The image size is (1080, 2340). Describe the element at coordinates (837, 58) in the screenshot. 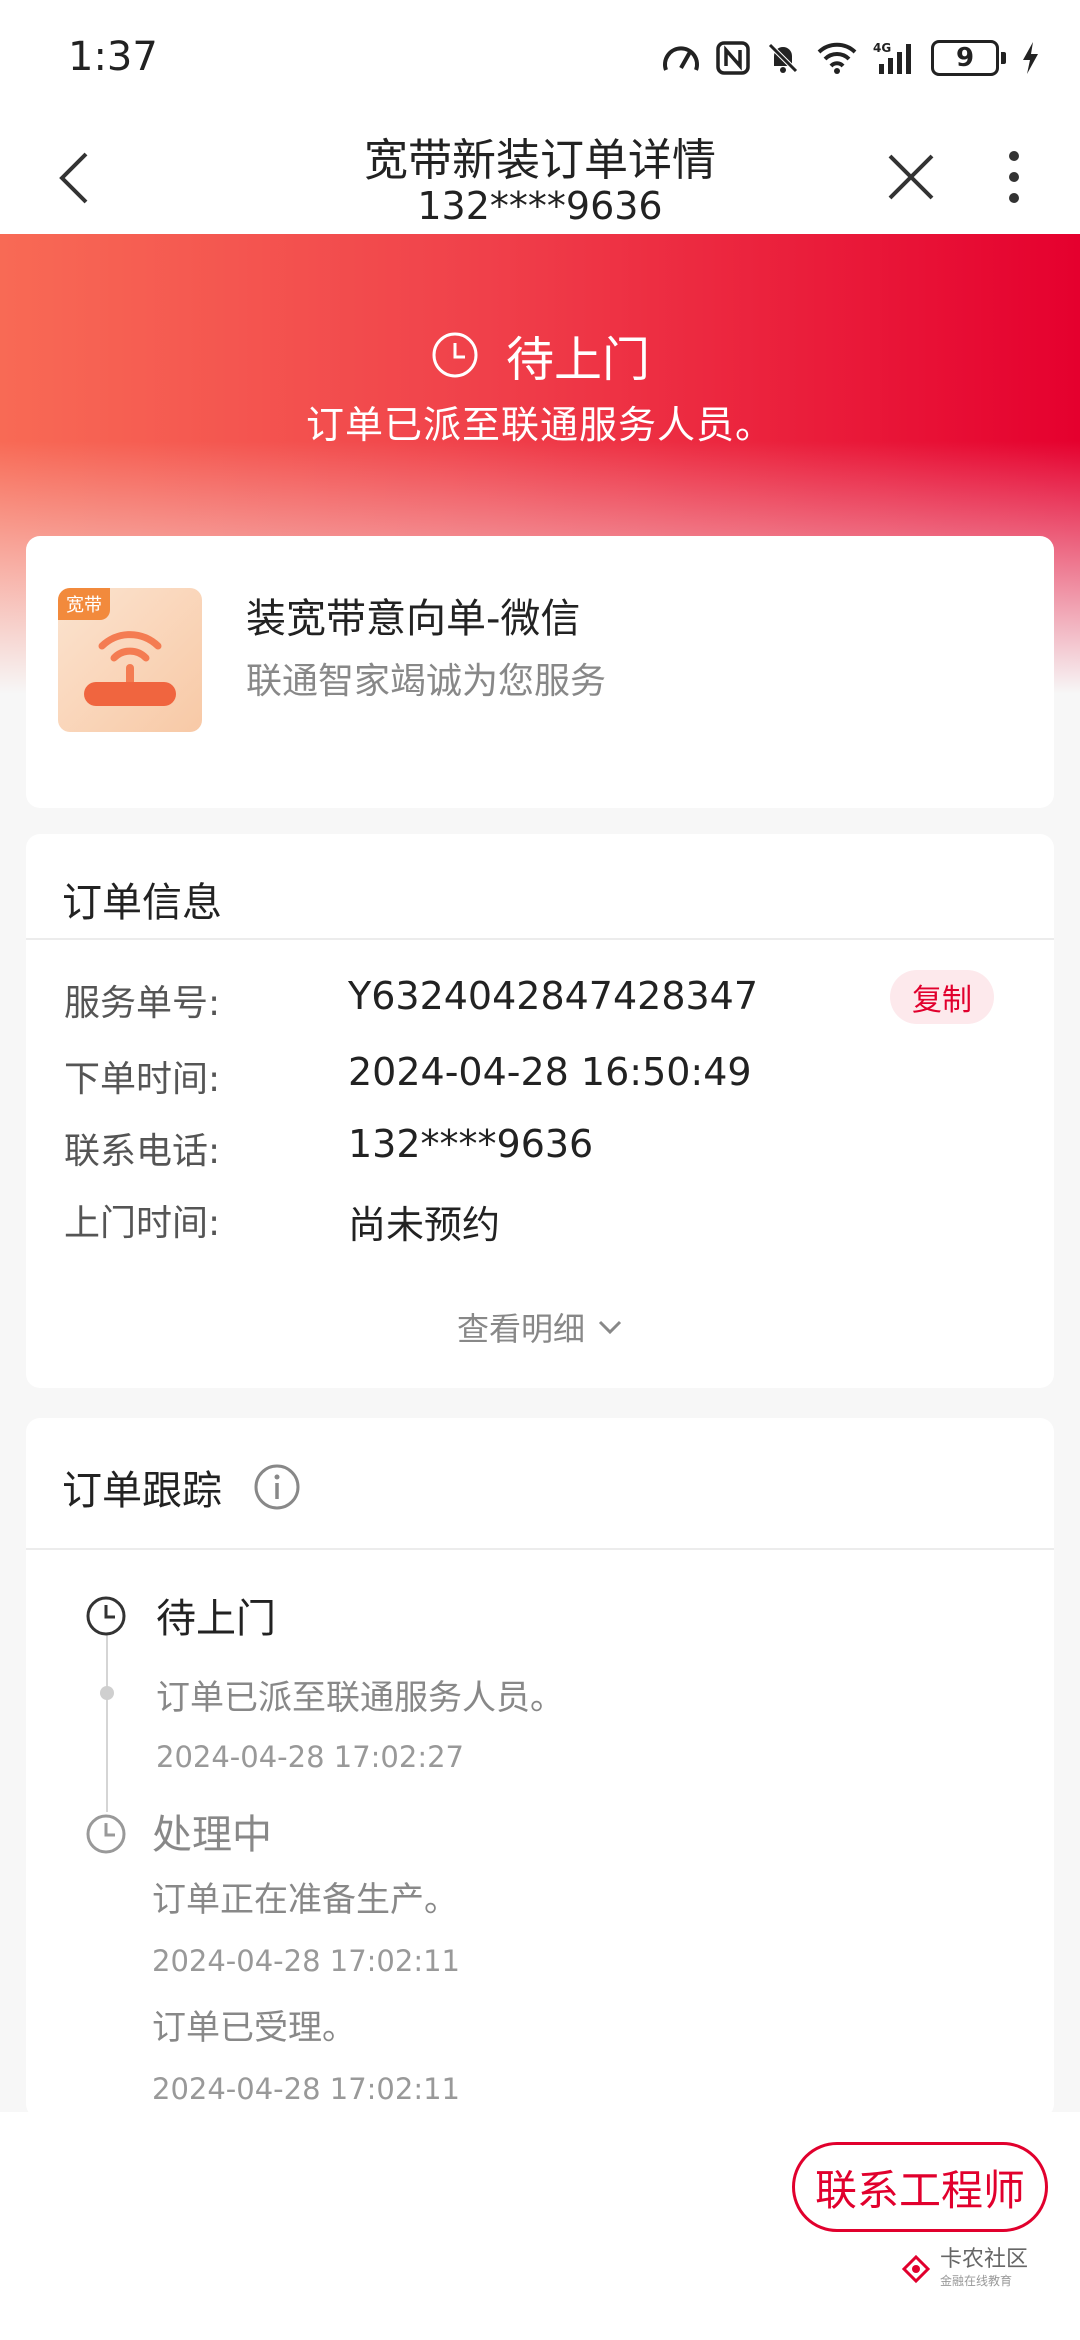

I see `wifi-icon` at that location.